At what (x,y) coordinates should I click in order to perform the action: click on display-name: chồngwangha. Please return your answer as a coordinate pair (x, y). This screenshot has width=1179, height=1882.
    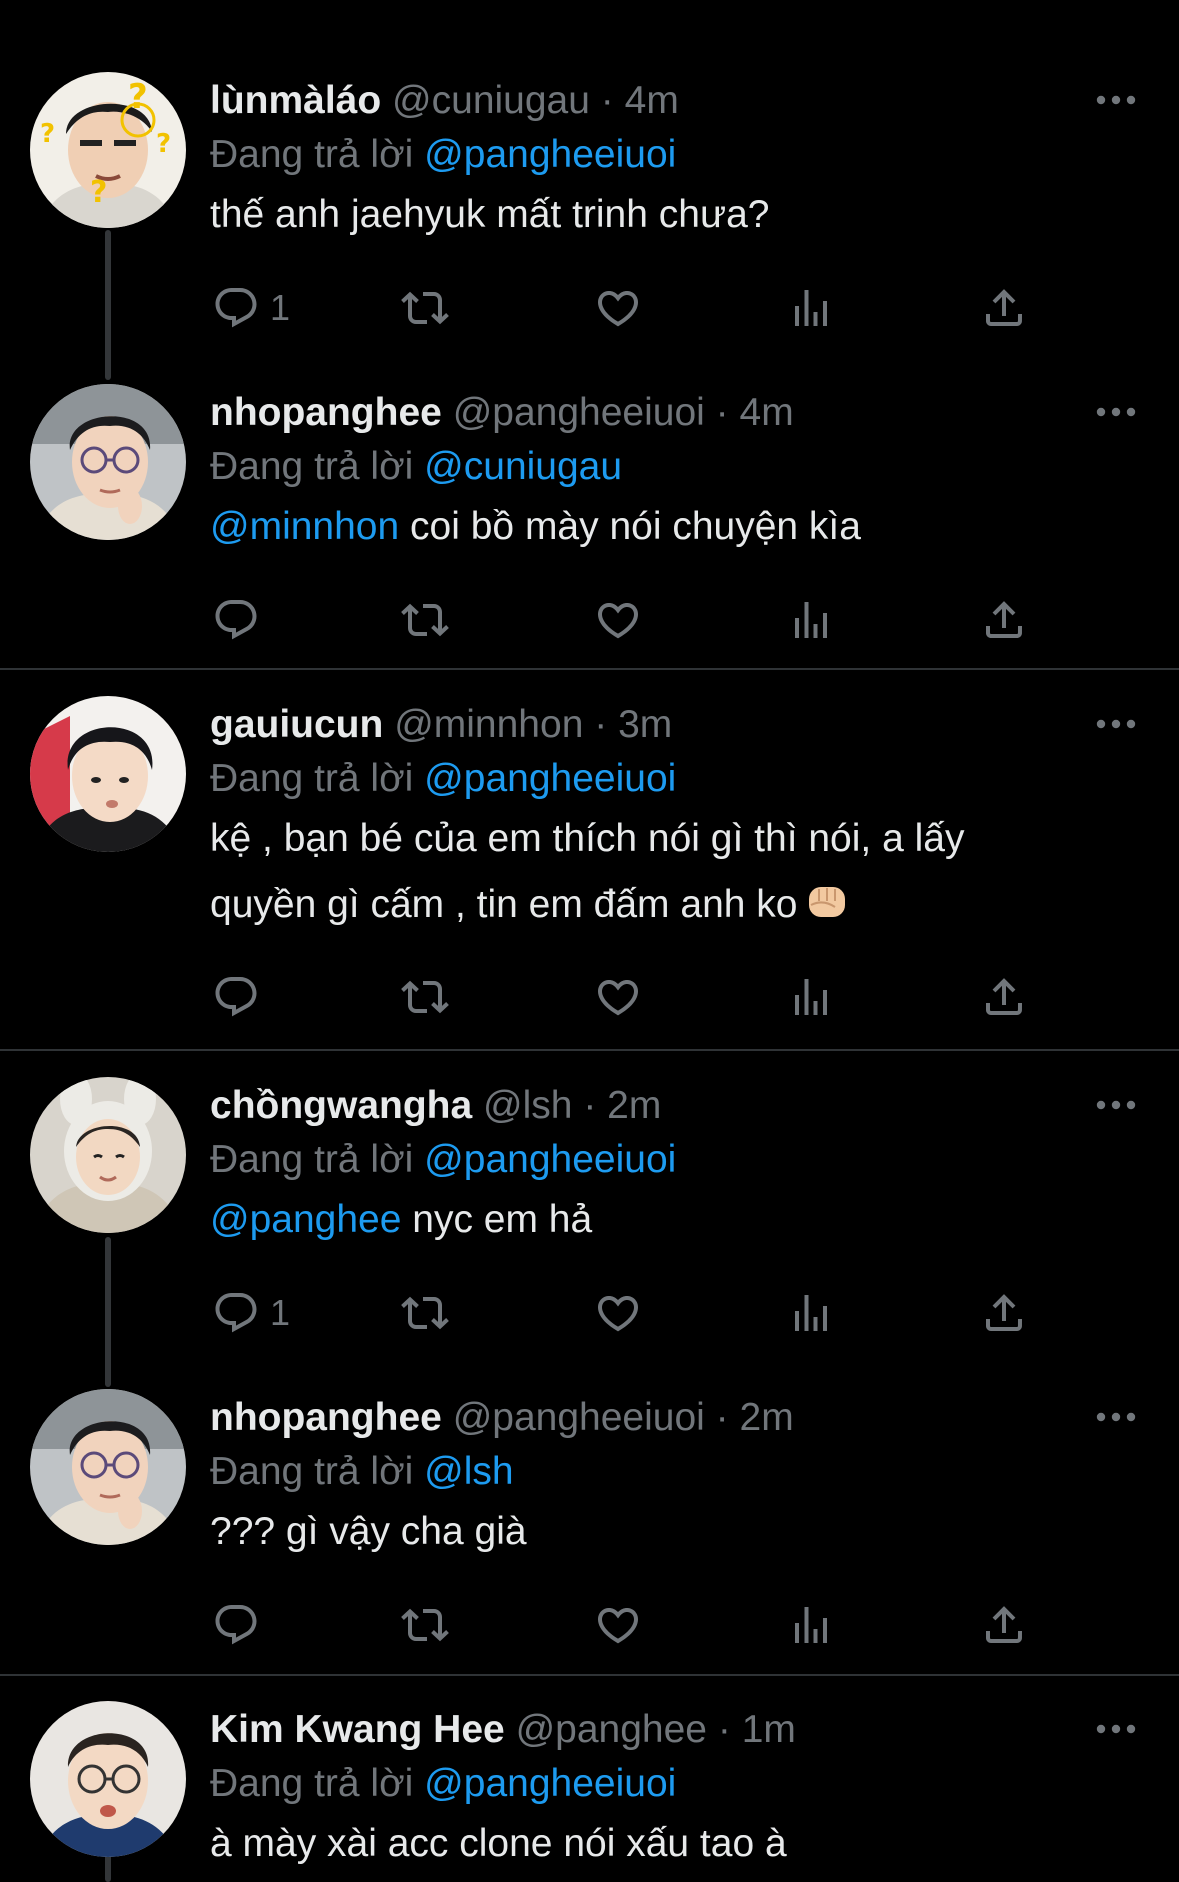
    Looking at the image, I should click on (341, 1105).